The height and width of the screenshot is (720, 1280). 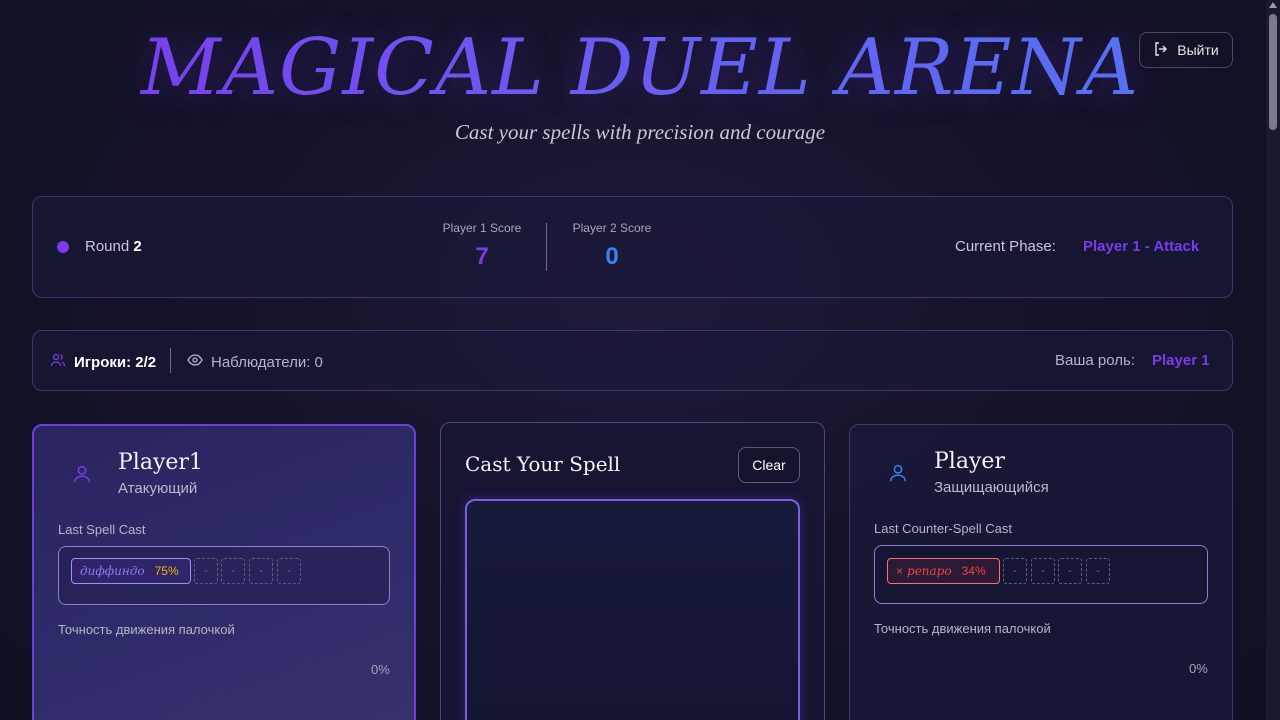 What do you see at coordinates (115, 362) in the screenshot?
I see `players-count-label: Игроки: 2/2` at bounding box center [115, 362].